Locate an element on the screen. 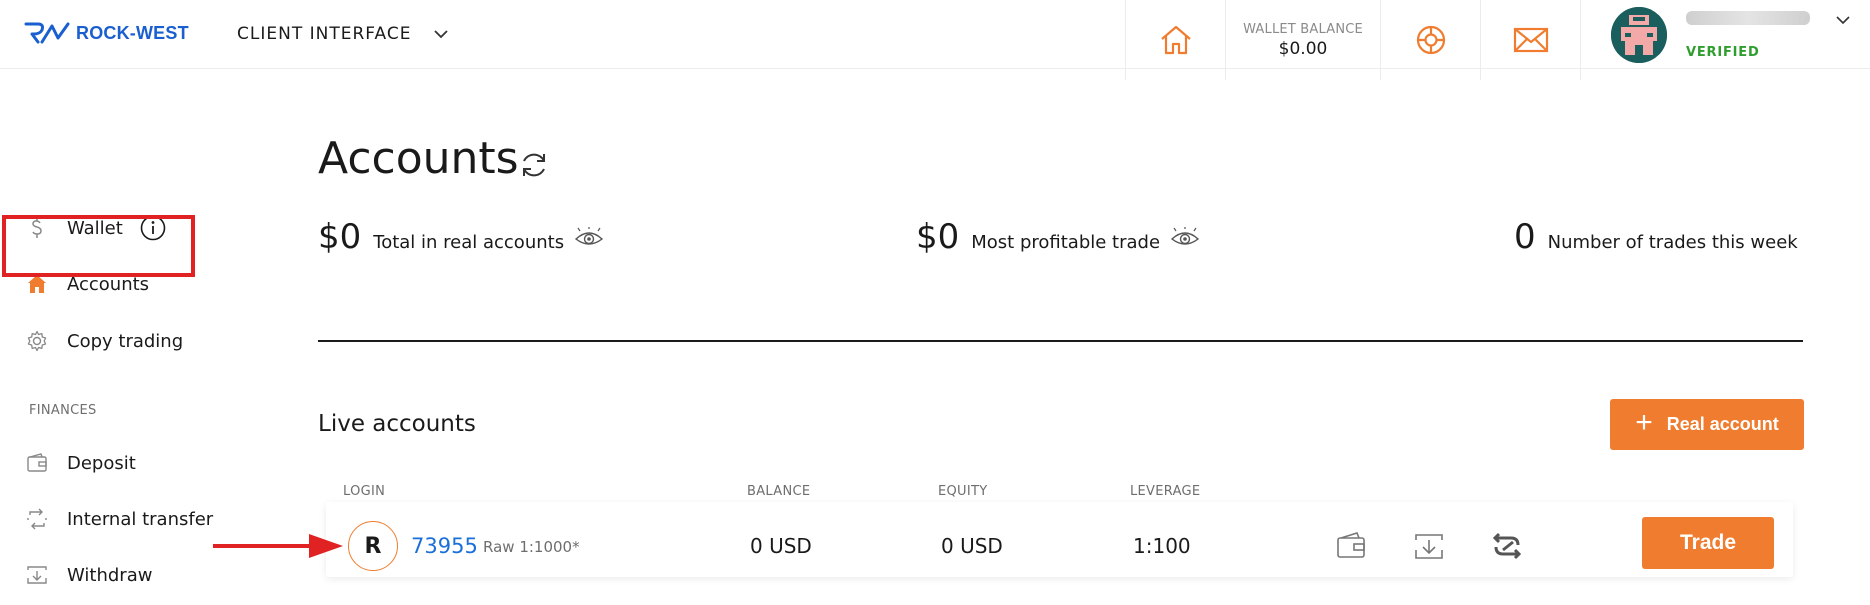 The image size is (1870, 605). lifebuoy-icon is located at coordinates (1430, 40).